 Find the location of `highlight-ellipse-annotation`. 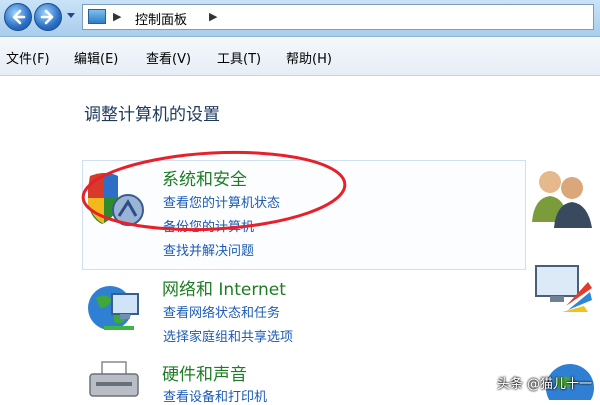

highlight-ellipse-annotation is located at coordinates (214, 191).